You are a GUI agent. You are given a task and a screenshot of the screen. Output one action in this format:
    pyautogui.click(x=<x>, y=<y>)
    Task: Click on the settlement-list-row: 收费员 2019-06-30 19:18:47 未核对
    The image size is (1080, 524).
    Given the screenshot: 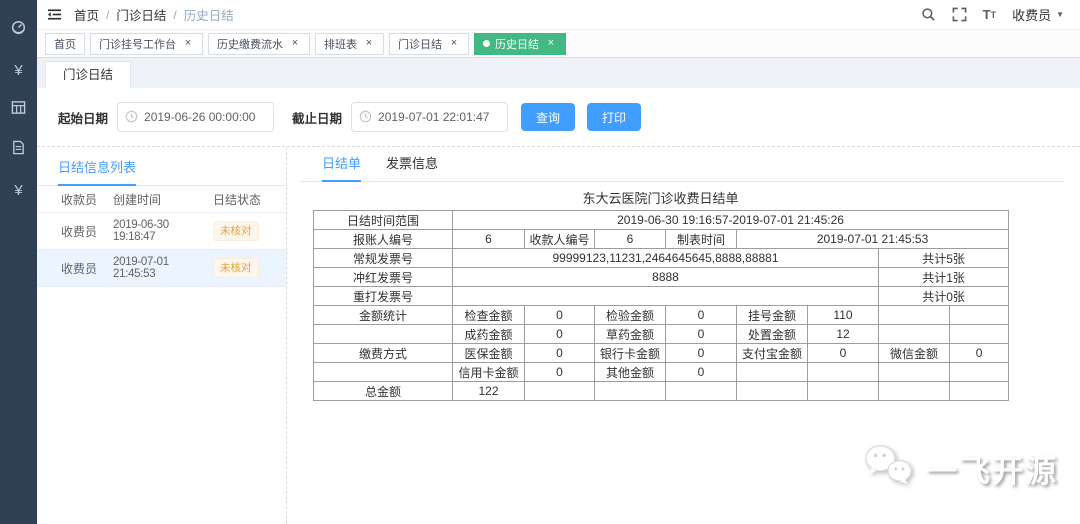 What is the action you would take?
    pyautogui.click(x=161, y=231)
    